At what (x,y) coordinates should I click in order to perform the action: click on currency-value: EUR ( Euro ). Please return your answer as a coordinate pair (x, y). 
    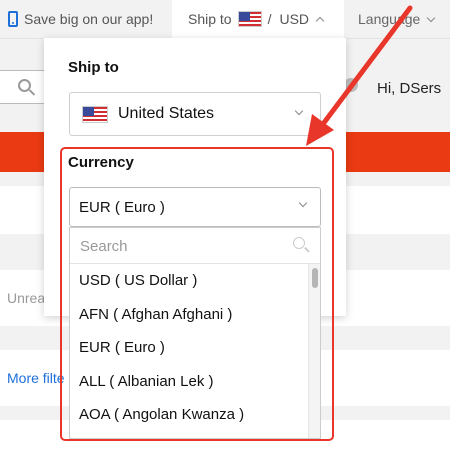
    Looking at the image, I should click on (122, 207).